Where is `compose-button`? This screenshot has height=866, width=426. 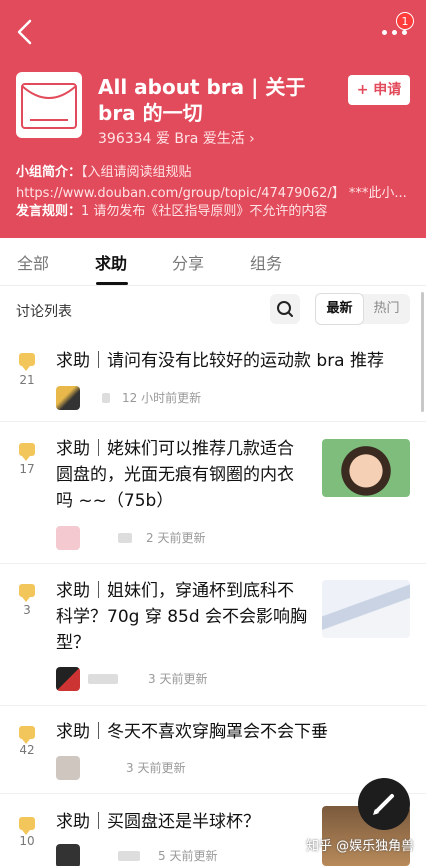
compose-button is located at coordinates (384, 804).